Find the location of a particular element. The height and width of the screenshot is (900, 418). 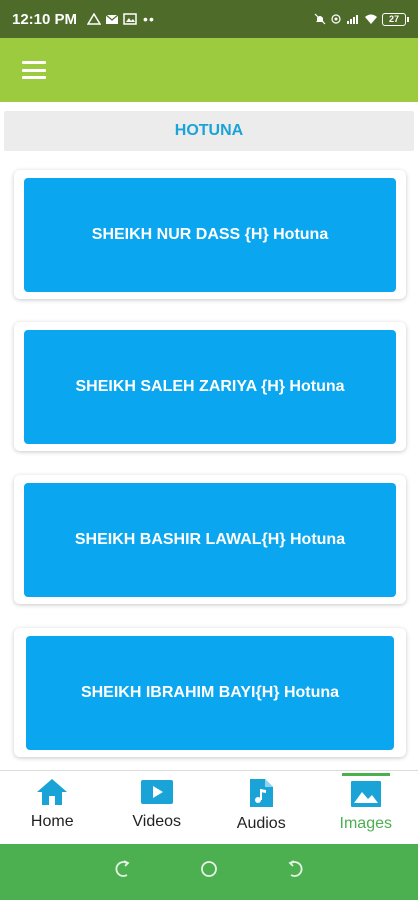

section-title: HOTUNA is located at coordinates (209, 130).